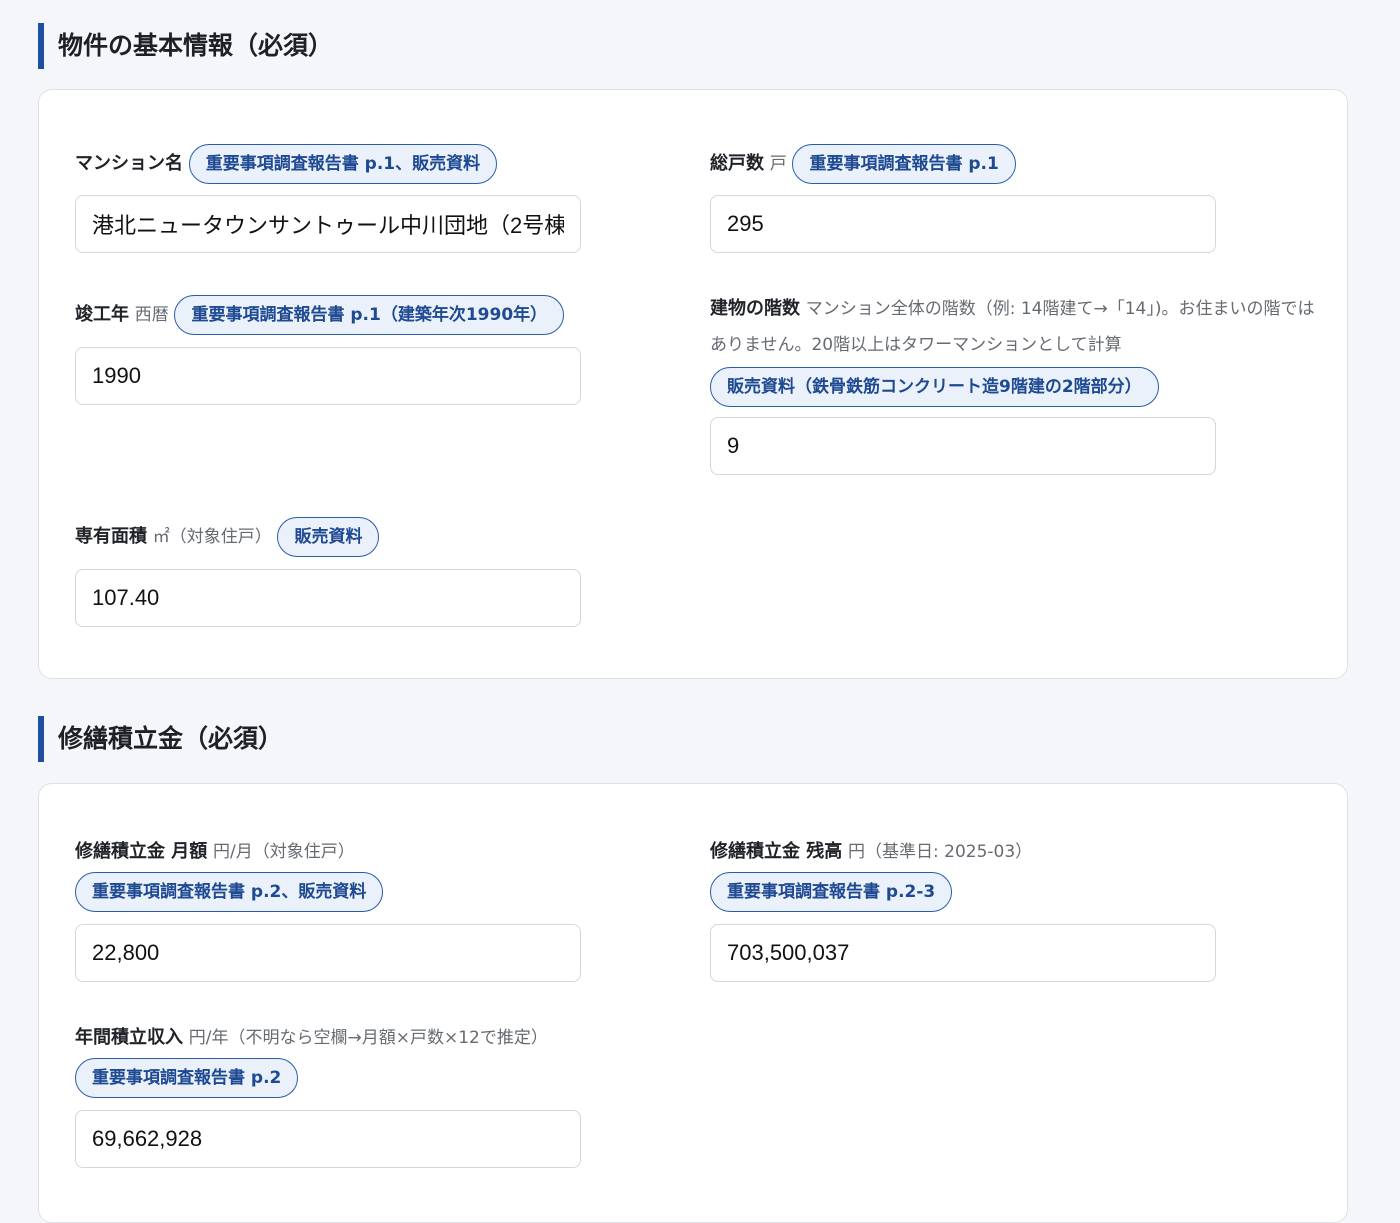 Image resolution: width=1400 pixels, height=1223 pixels. What do you see at coordinates (111, 536) in the screenshot?
I see `floor-area-label: 専有面積` at bounding box center [111, 536].